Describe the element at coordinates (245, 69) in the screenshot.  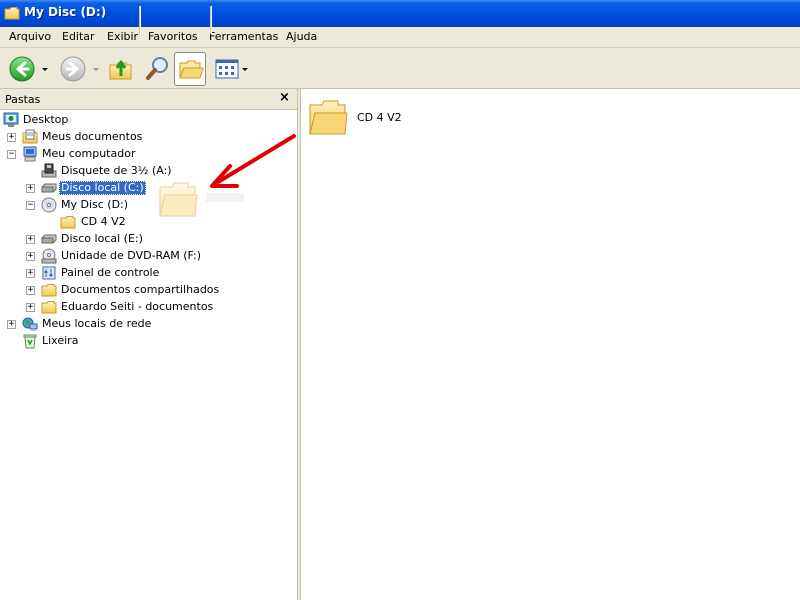
I see `views-dropdown-icon` at that location.